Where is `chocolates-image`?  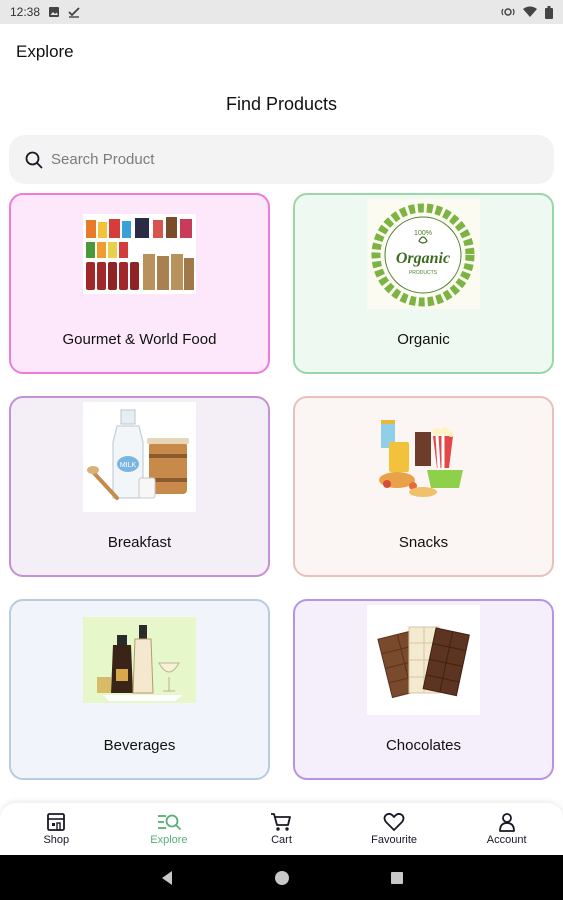 chocolates-image is located at coordinates (423, 660).